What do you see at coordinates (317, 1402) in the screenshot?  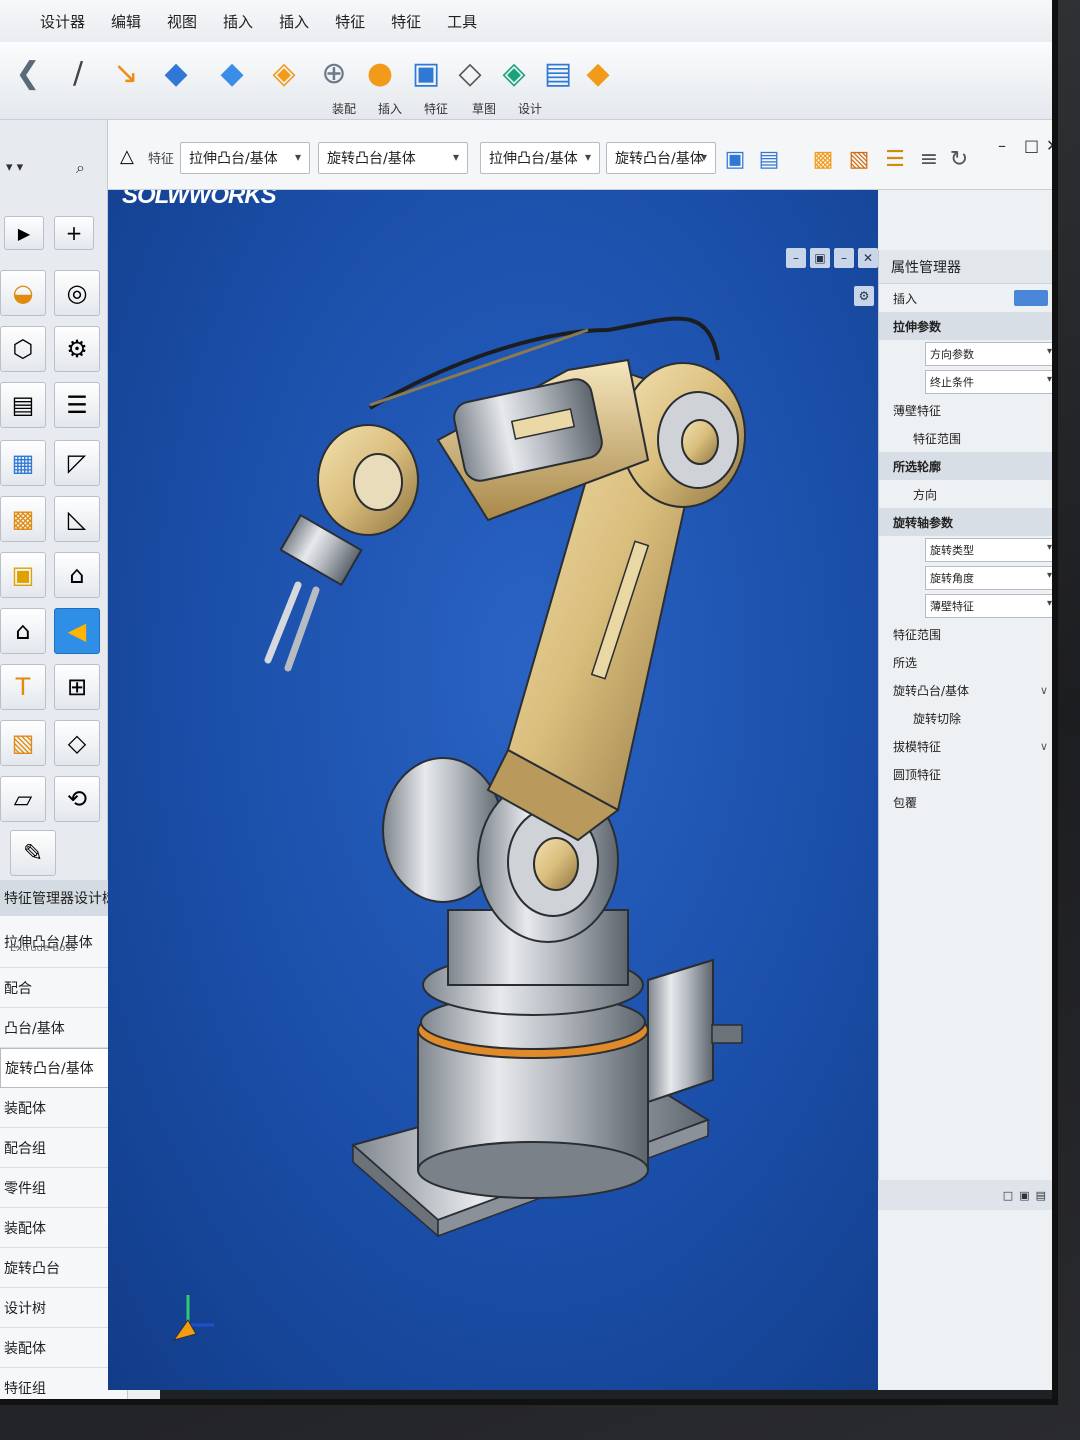 I see `solidworks-taskbar-icon: ▣` at bounding box center [317, 1402].